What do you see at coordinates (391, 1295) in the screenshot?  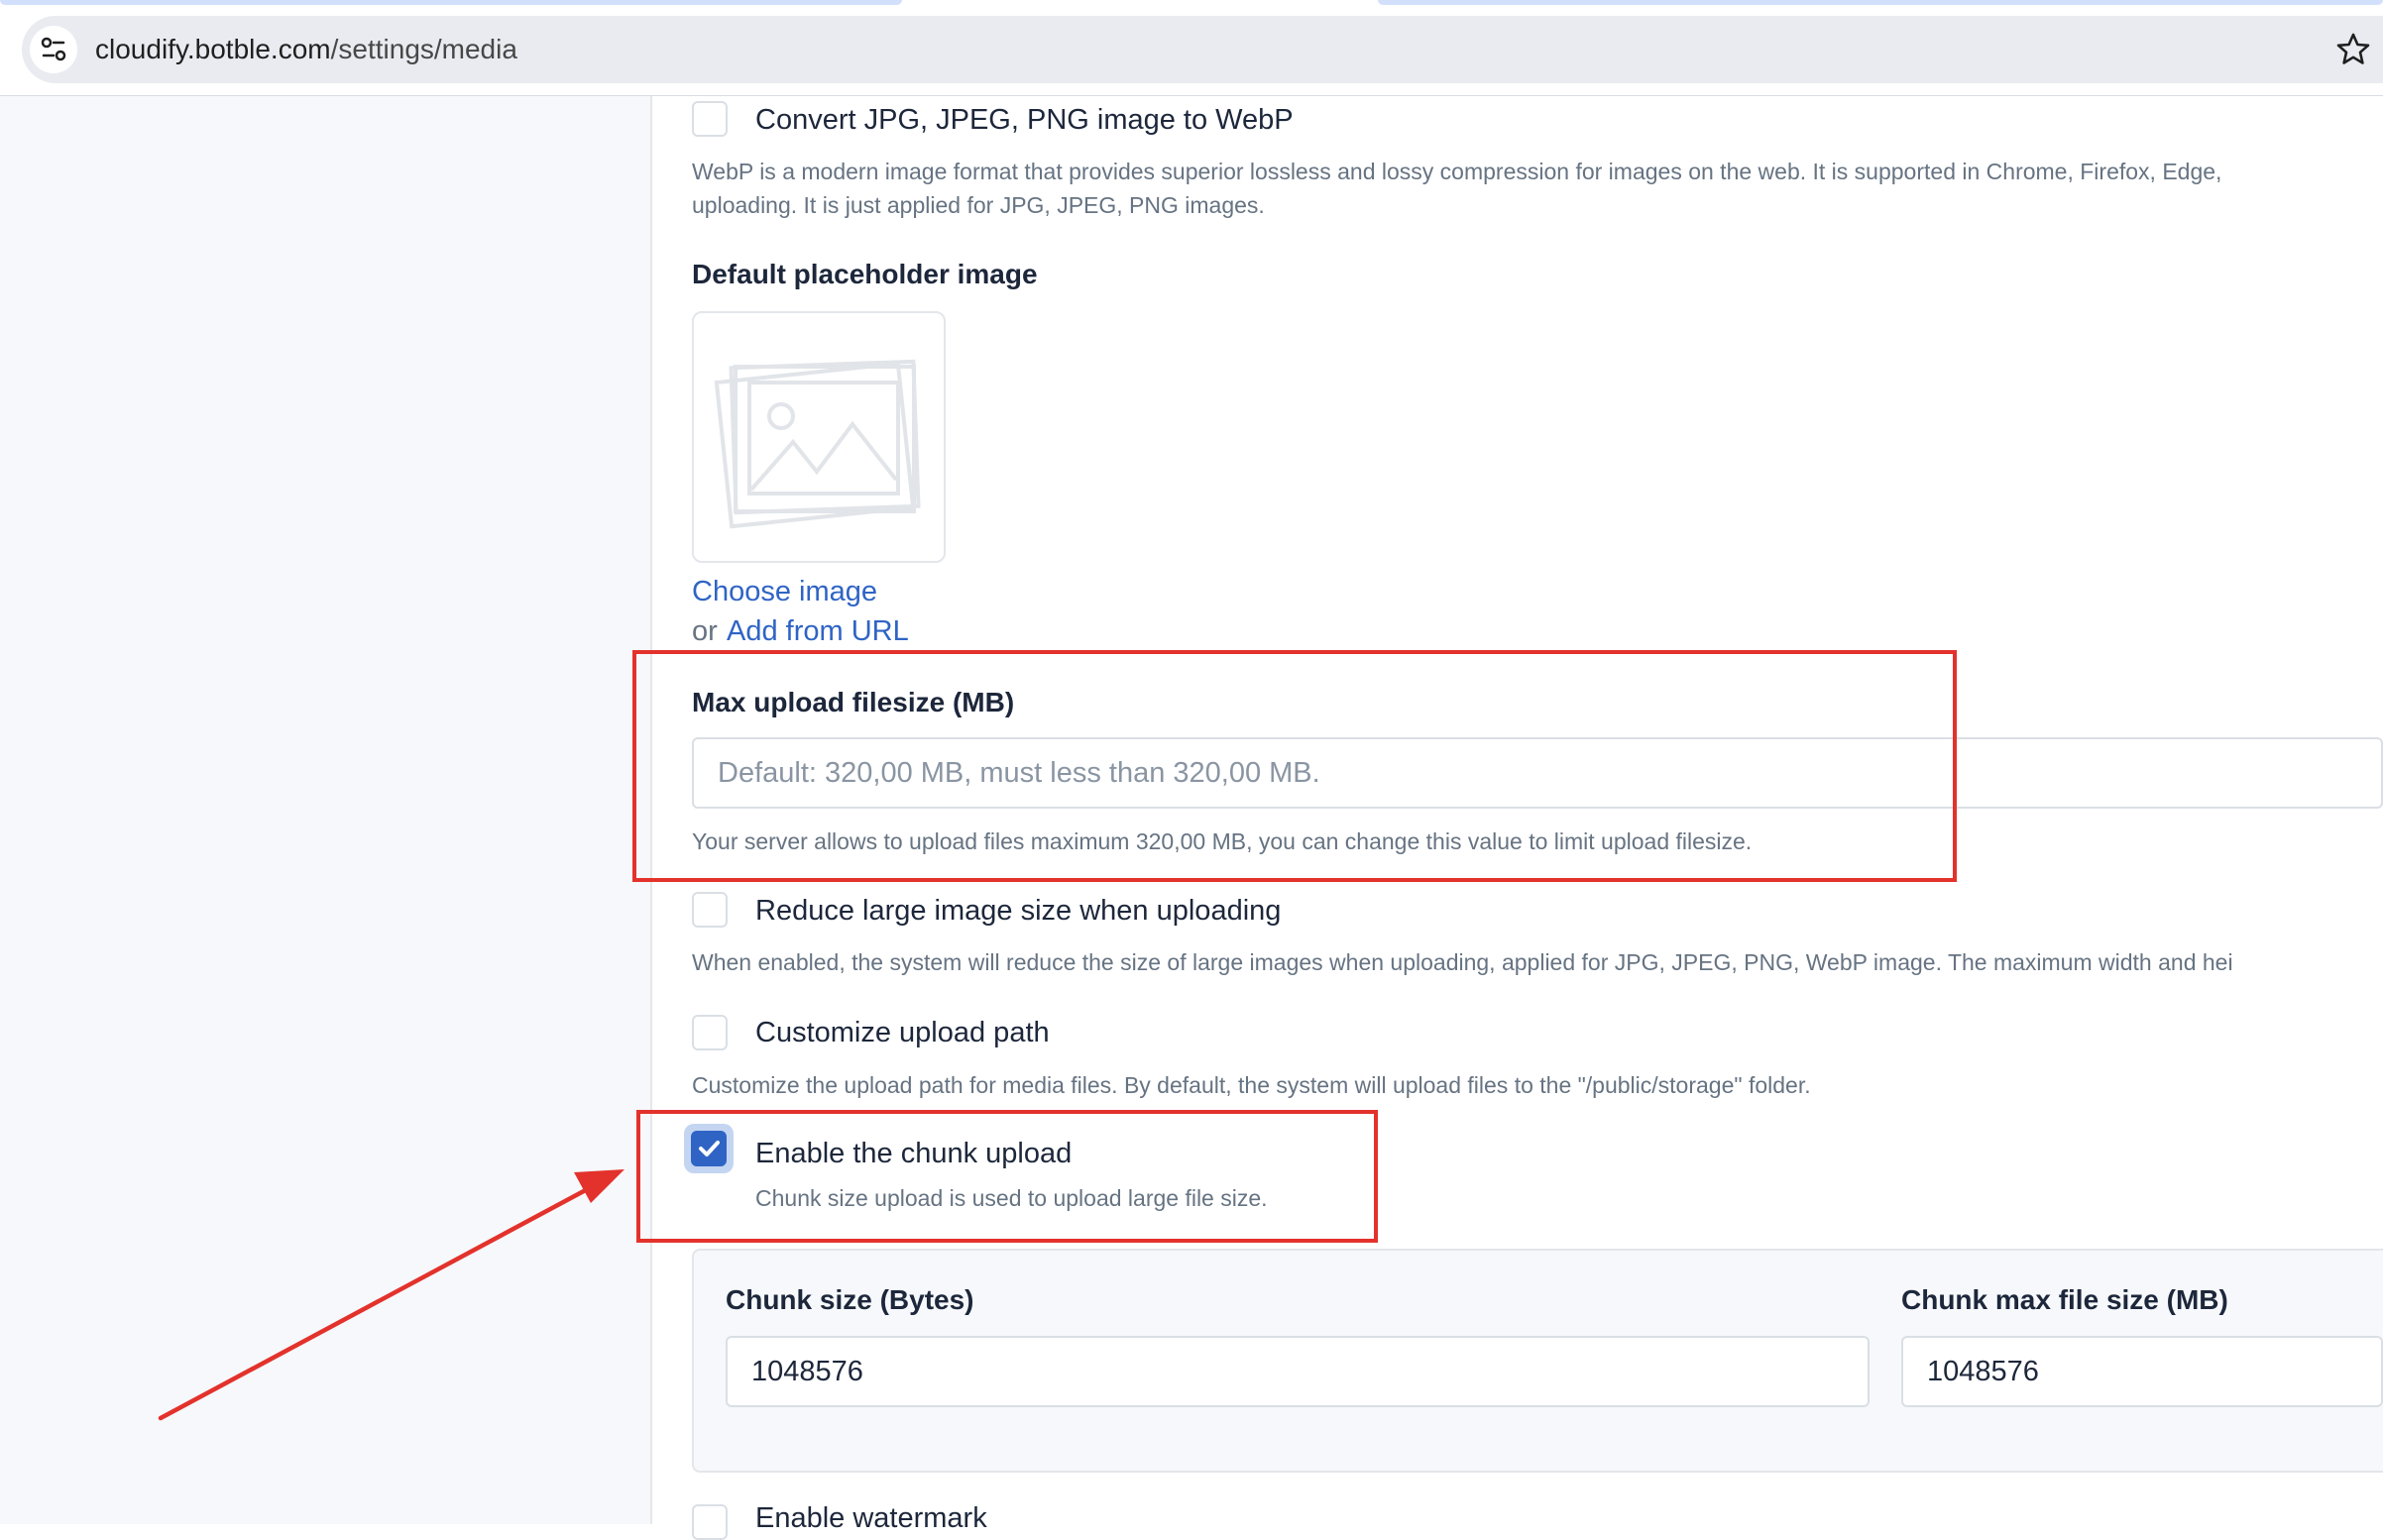 I see `annotation-arrow` at bounding box center [391, 1295].